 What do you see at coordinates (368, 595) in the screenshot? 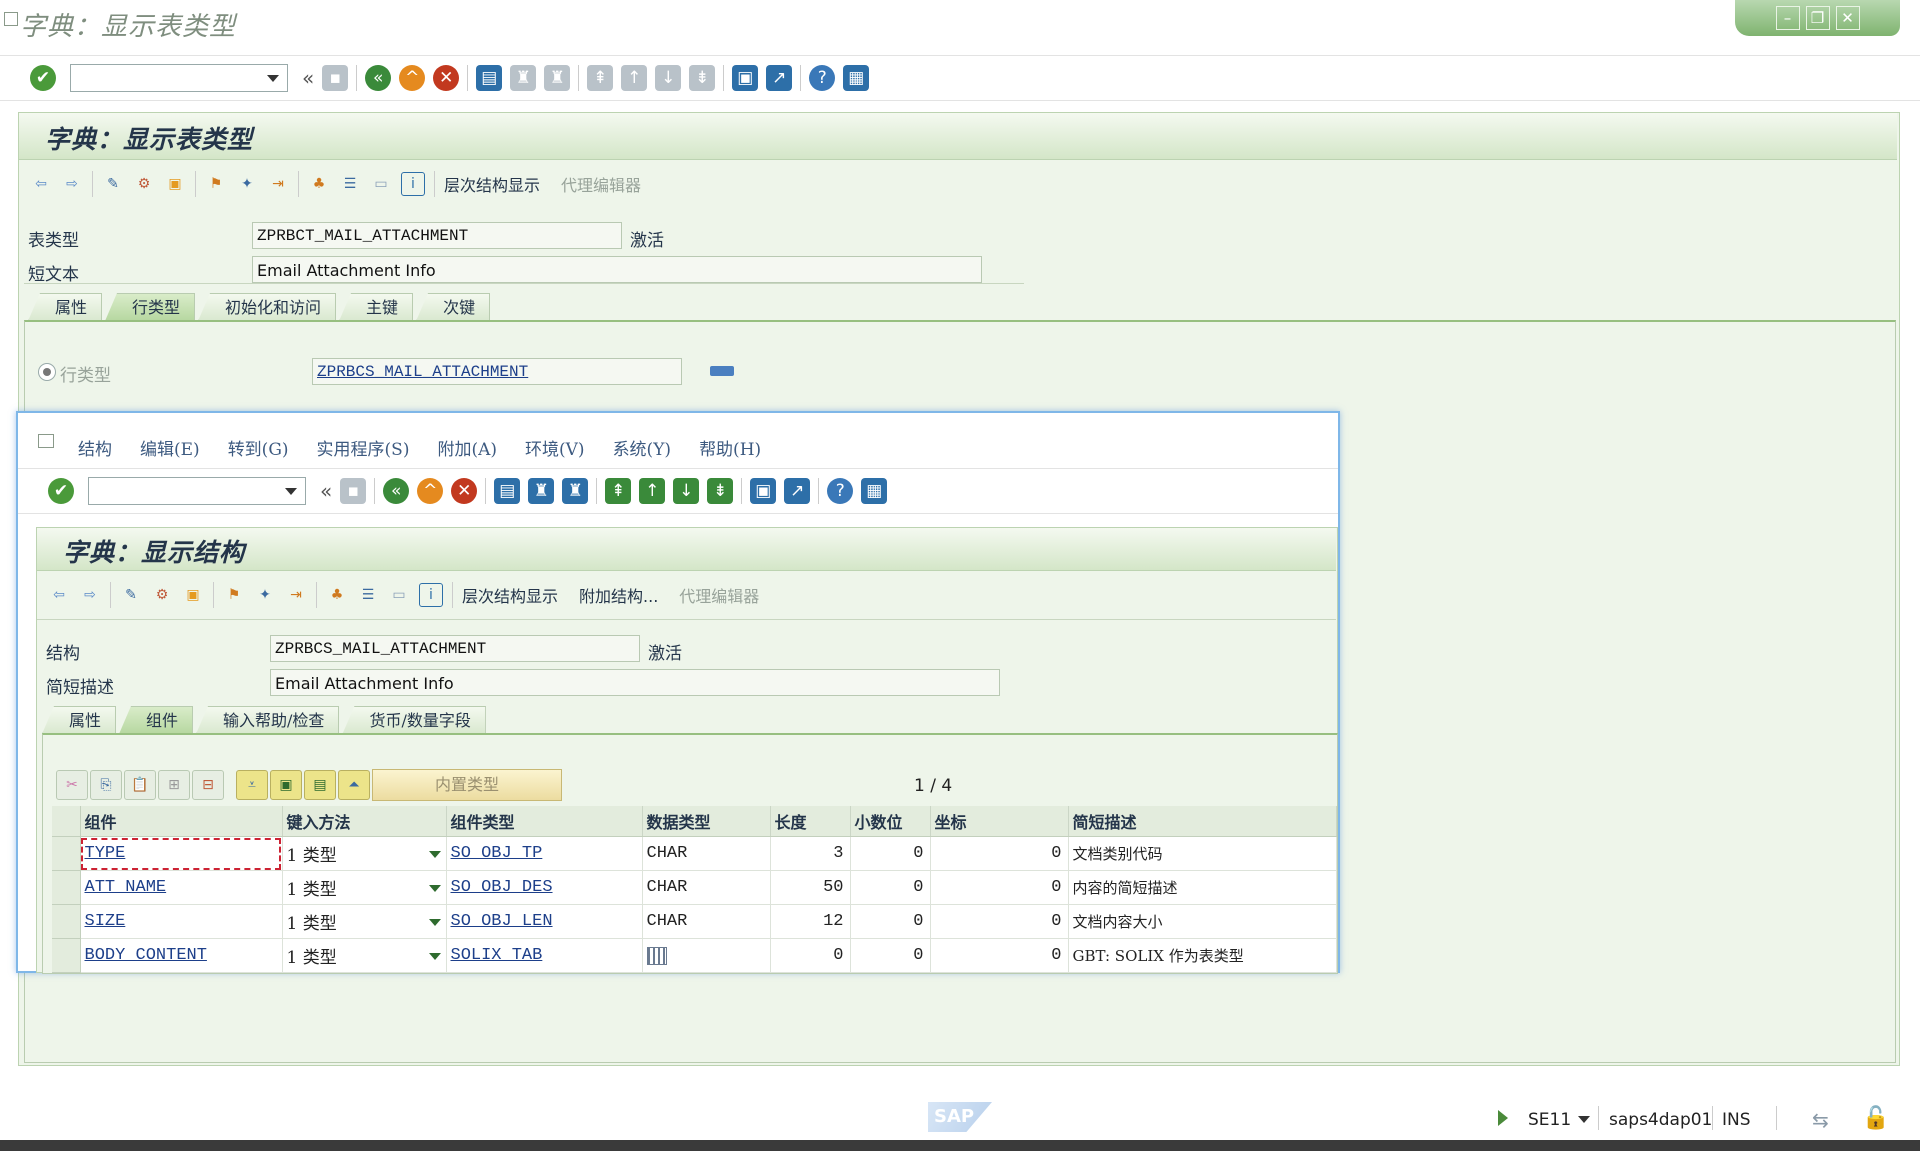
I see `object-list-icon: ☰` at bounding box center [368, 595].